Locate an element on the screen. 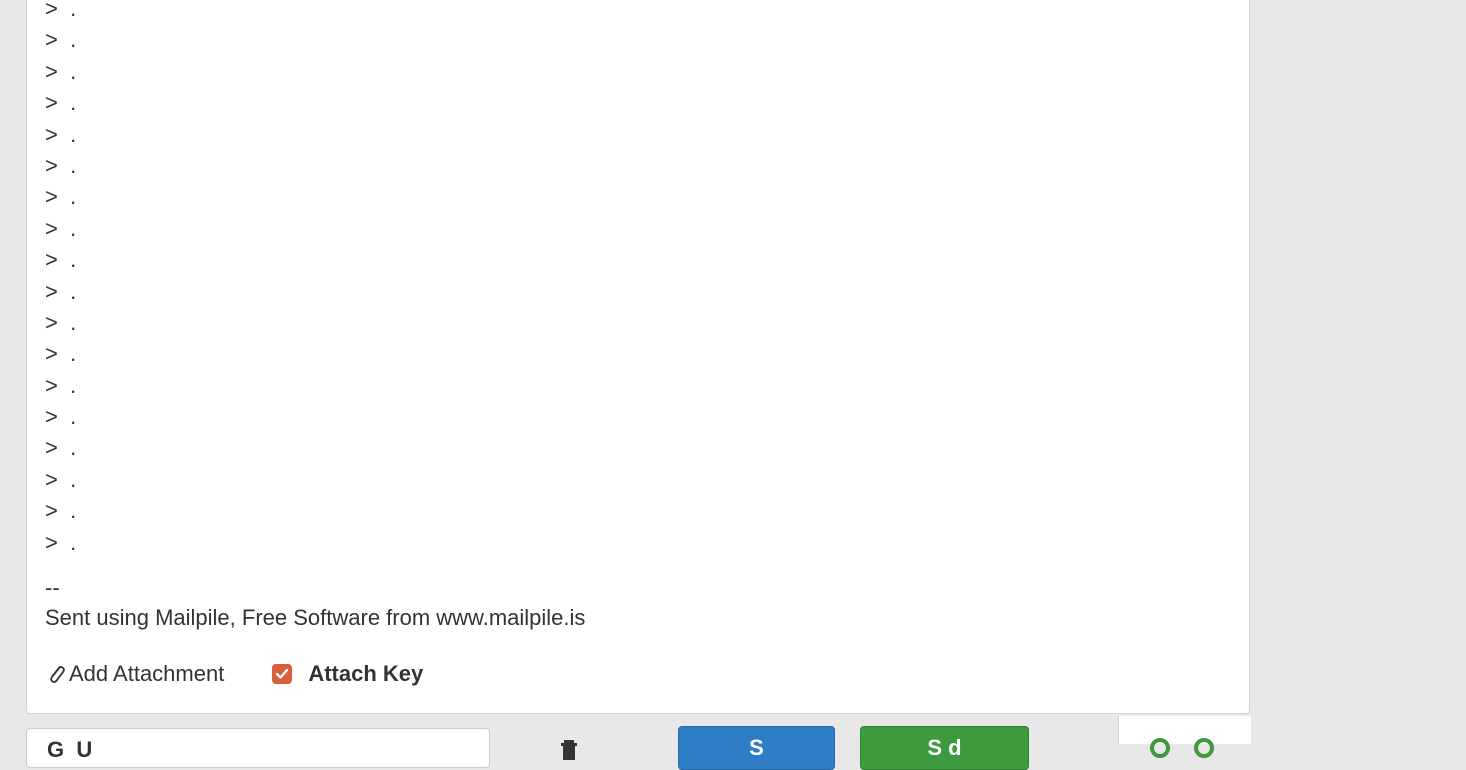  attach-key-checkbox: Attach Key is located at coordinates (347, 674).